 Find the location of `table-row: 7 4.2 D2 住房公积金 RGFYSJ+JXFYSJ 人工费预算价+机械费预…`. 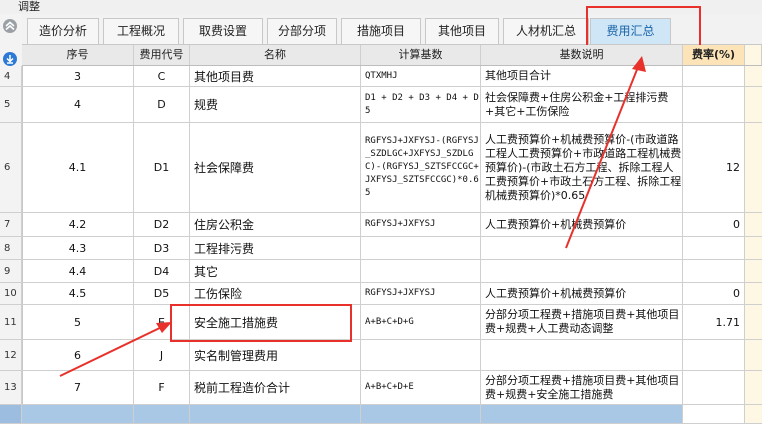

table-row: 7 4.2 D2 住房公积金 RGFYSJ+JXFYSJ 人工费预算价+机械费预… is located at coordinates (381, 225).